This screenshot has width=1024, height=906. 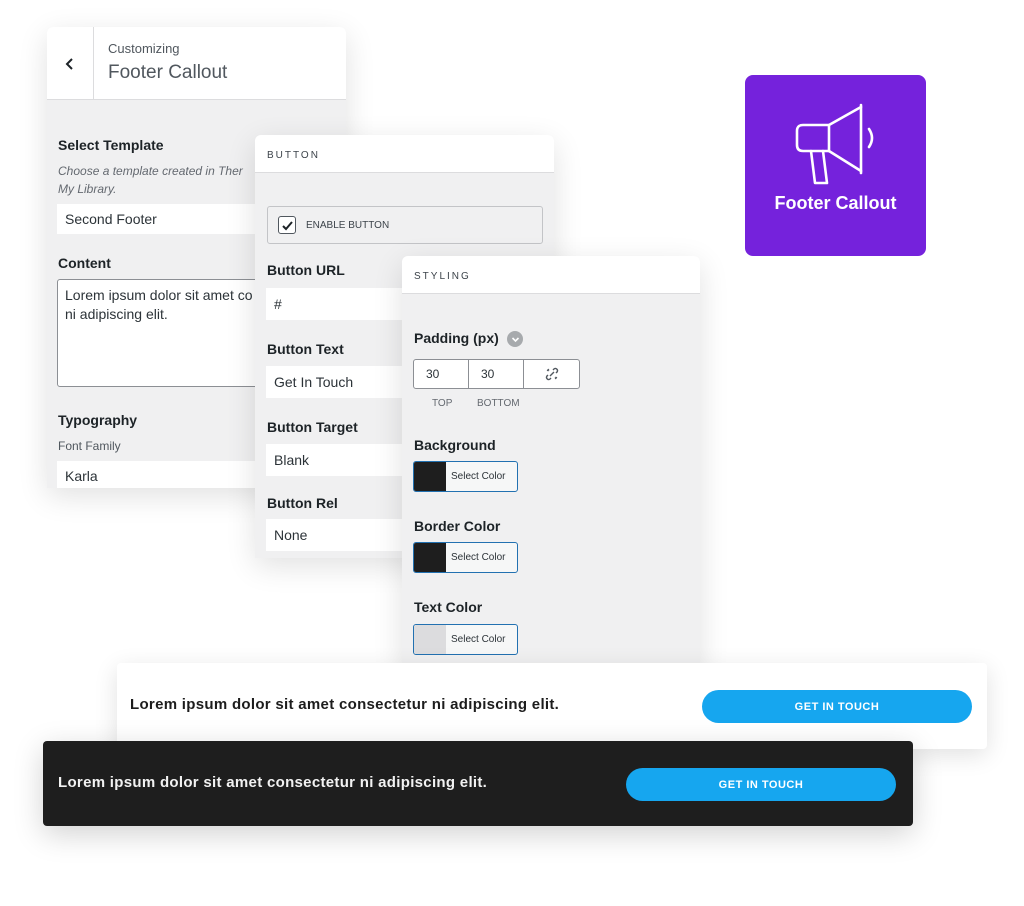 I want to click on chevron-down-icon, so click(x=515, y=339).